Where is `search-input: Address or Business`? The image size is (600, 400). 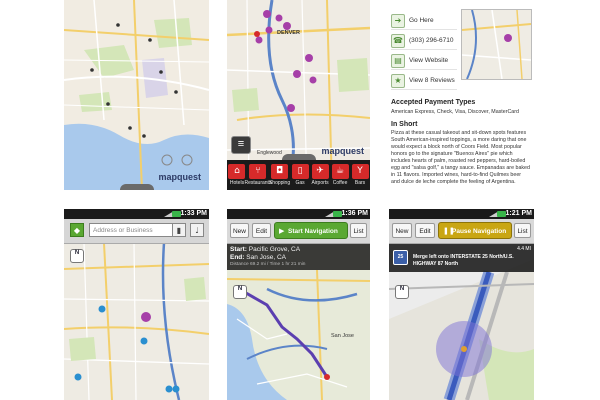
search-input: Address or Business is located at coordinates (135, 230).